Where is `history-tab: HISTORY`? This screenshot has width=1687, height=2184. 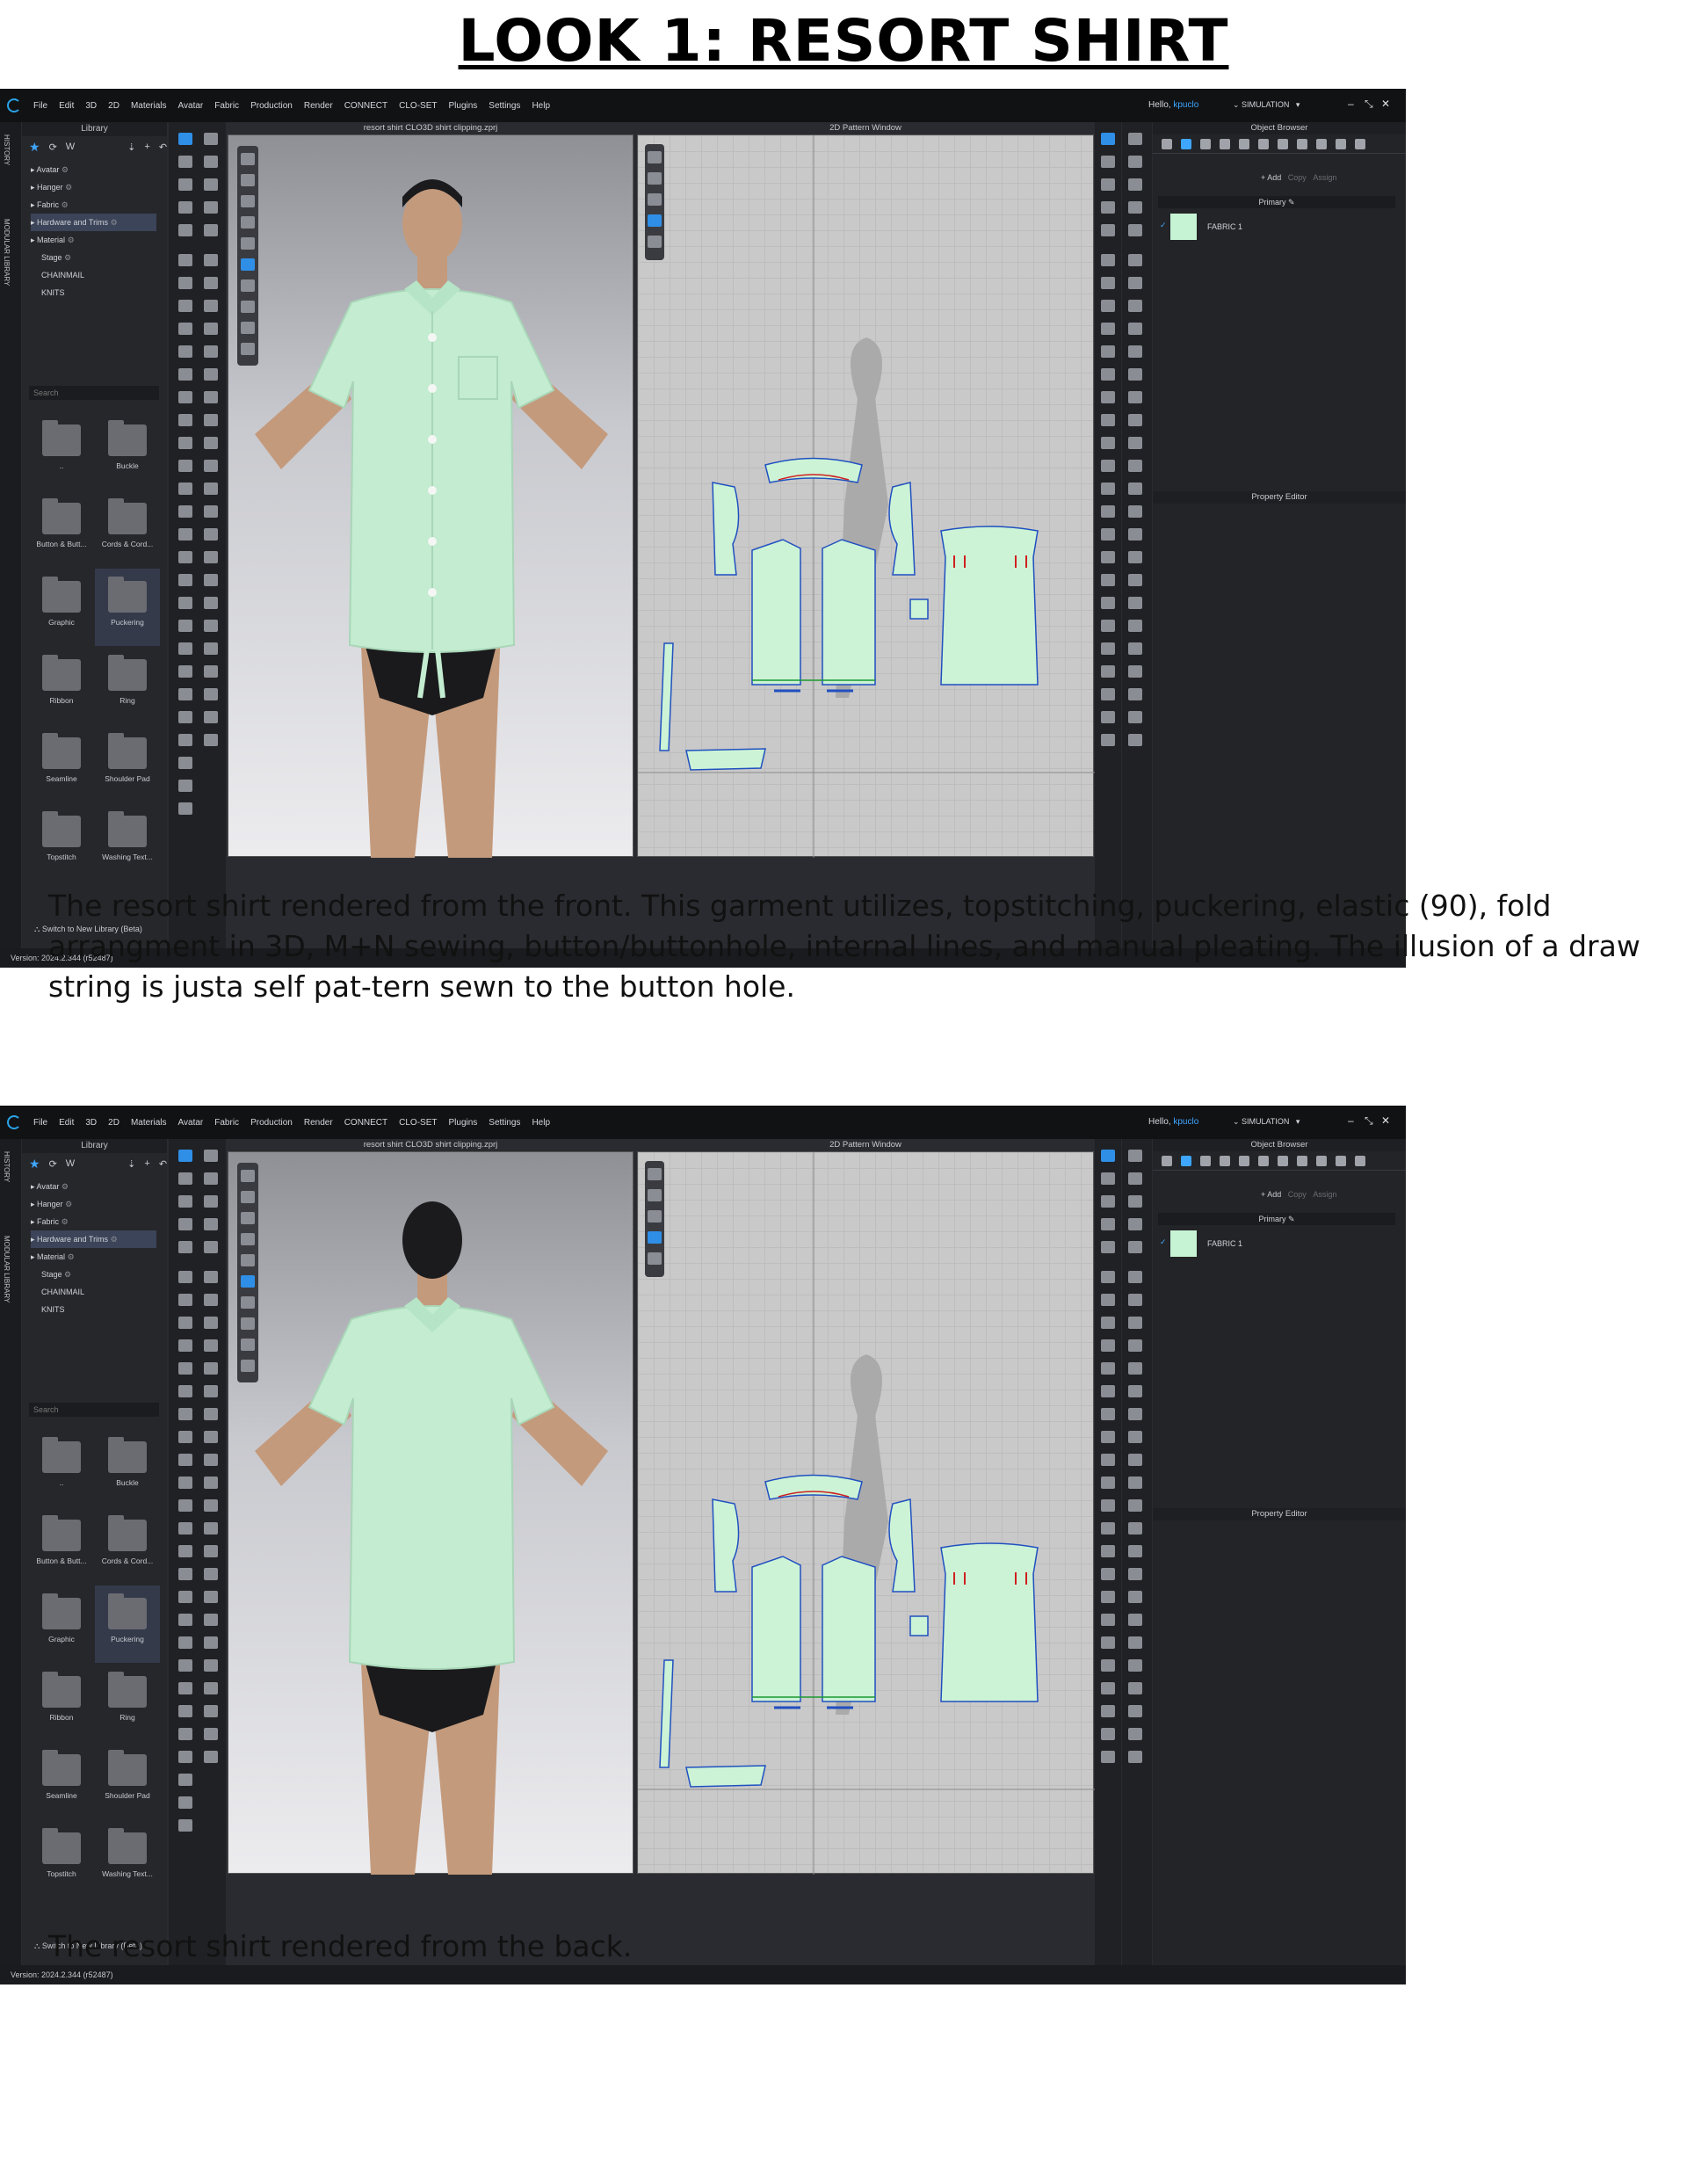 history-tab: HISTORY is located at coordinates (7, 1166).